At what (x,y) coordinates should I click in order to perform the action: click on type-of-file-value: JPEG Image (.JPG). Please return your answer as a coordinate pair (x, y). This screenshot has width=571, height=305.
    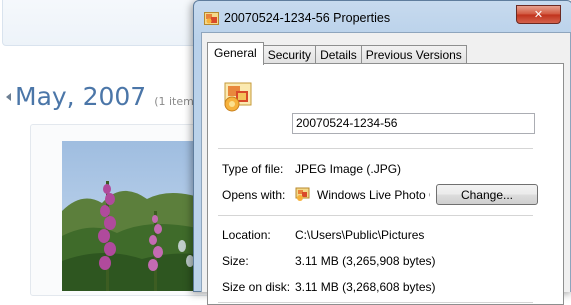
    Looking at the image, I should click on (348, 169).